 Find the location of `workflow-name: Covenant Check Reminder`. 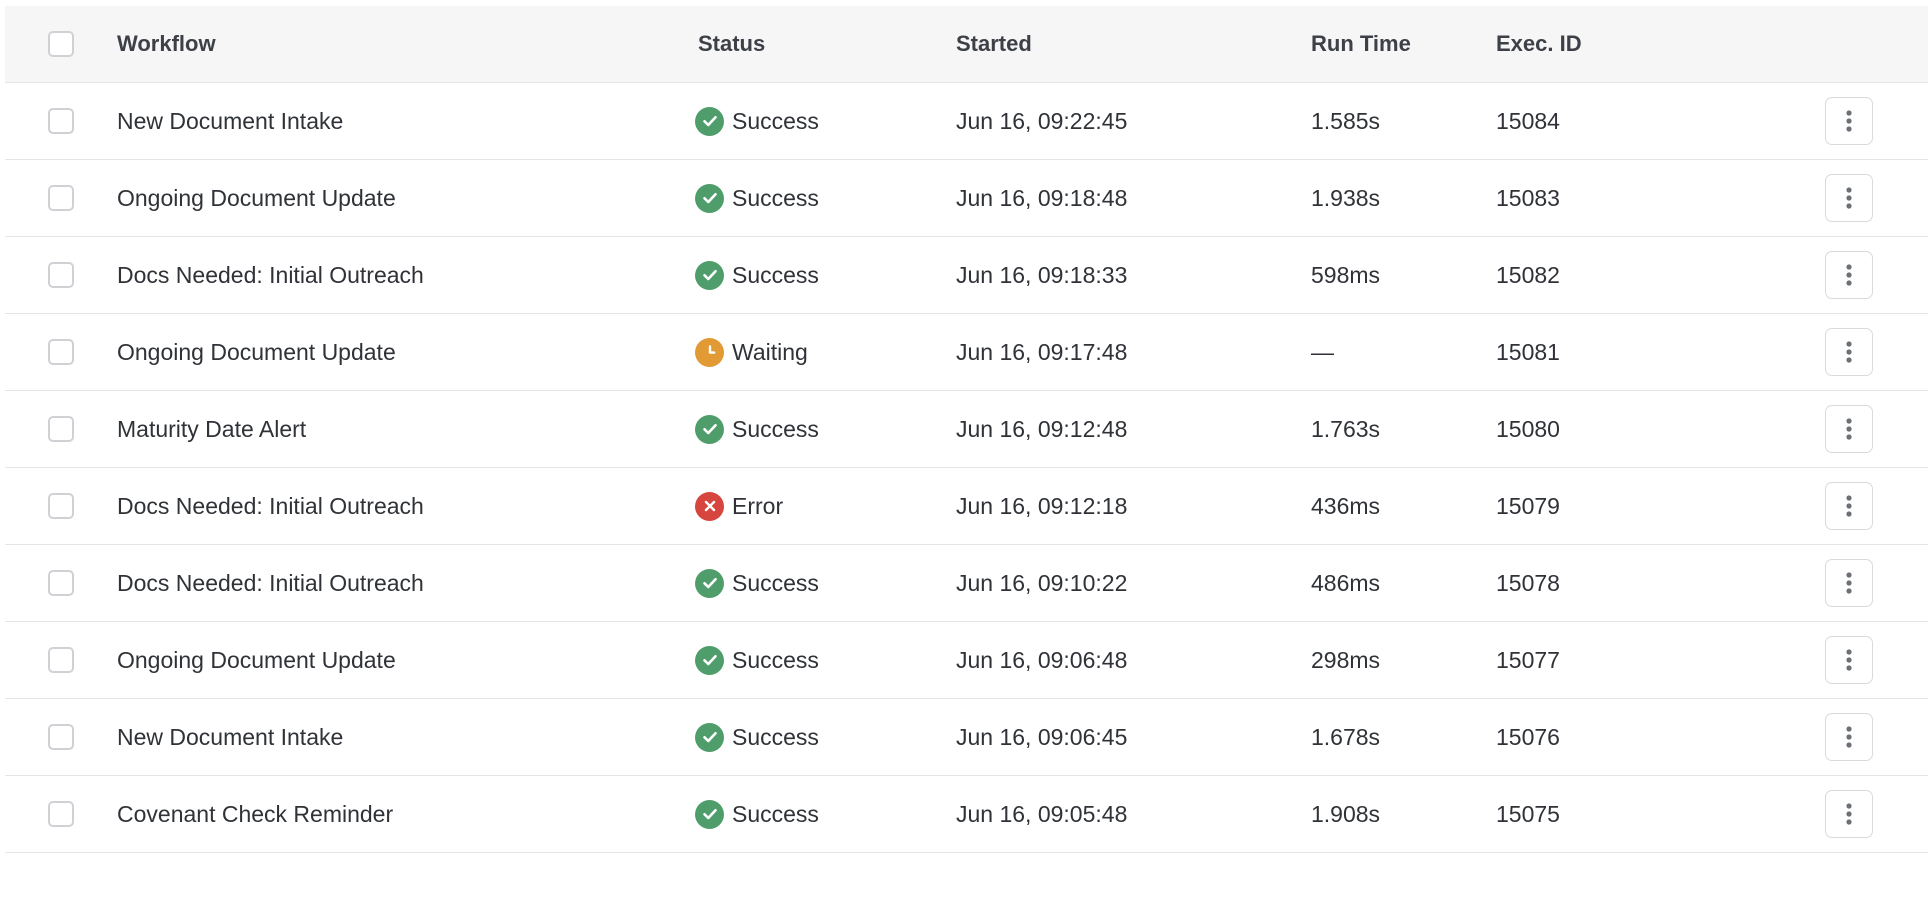

workflow-name: Covenant Check Reminder is located at coordinates (255, 814).